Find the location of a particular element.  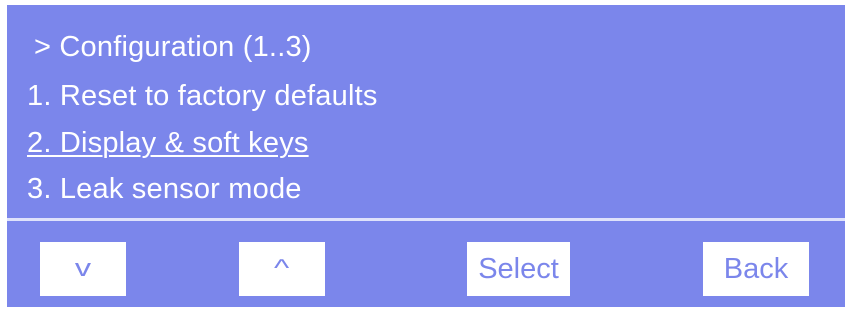

chevron-up-icon: ^ is located at coordinates (282, 268).